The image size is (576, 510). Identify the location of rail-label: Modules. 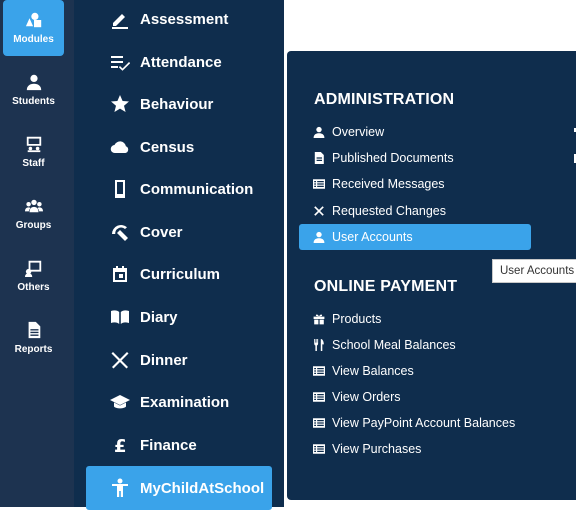
(33, 39).